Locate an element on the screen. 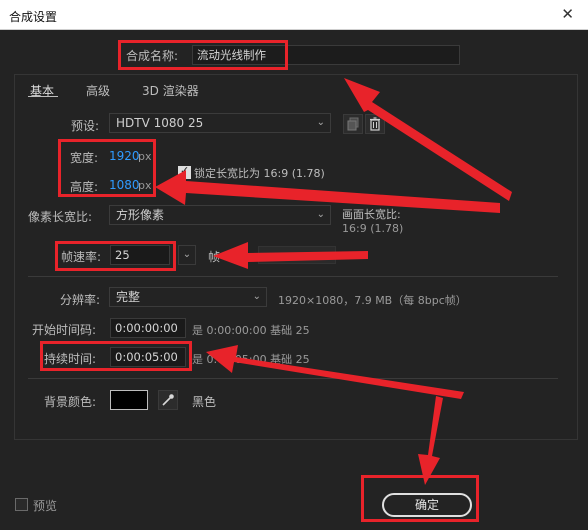  width-unit: px is located at coordinates (145, 156).